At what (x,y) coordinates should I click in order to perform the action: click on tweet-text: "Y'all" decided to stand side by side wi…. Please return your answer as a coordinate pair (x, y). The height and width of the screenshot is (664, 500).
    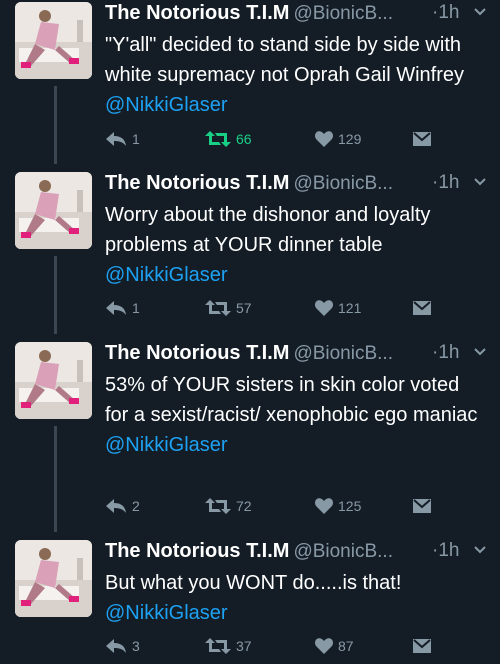
    Looking at the image, I should click on (295, 75).